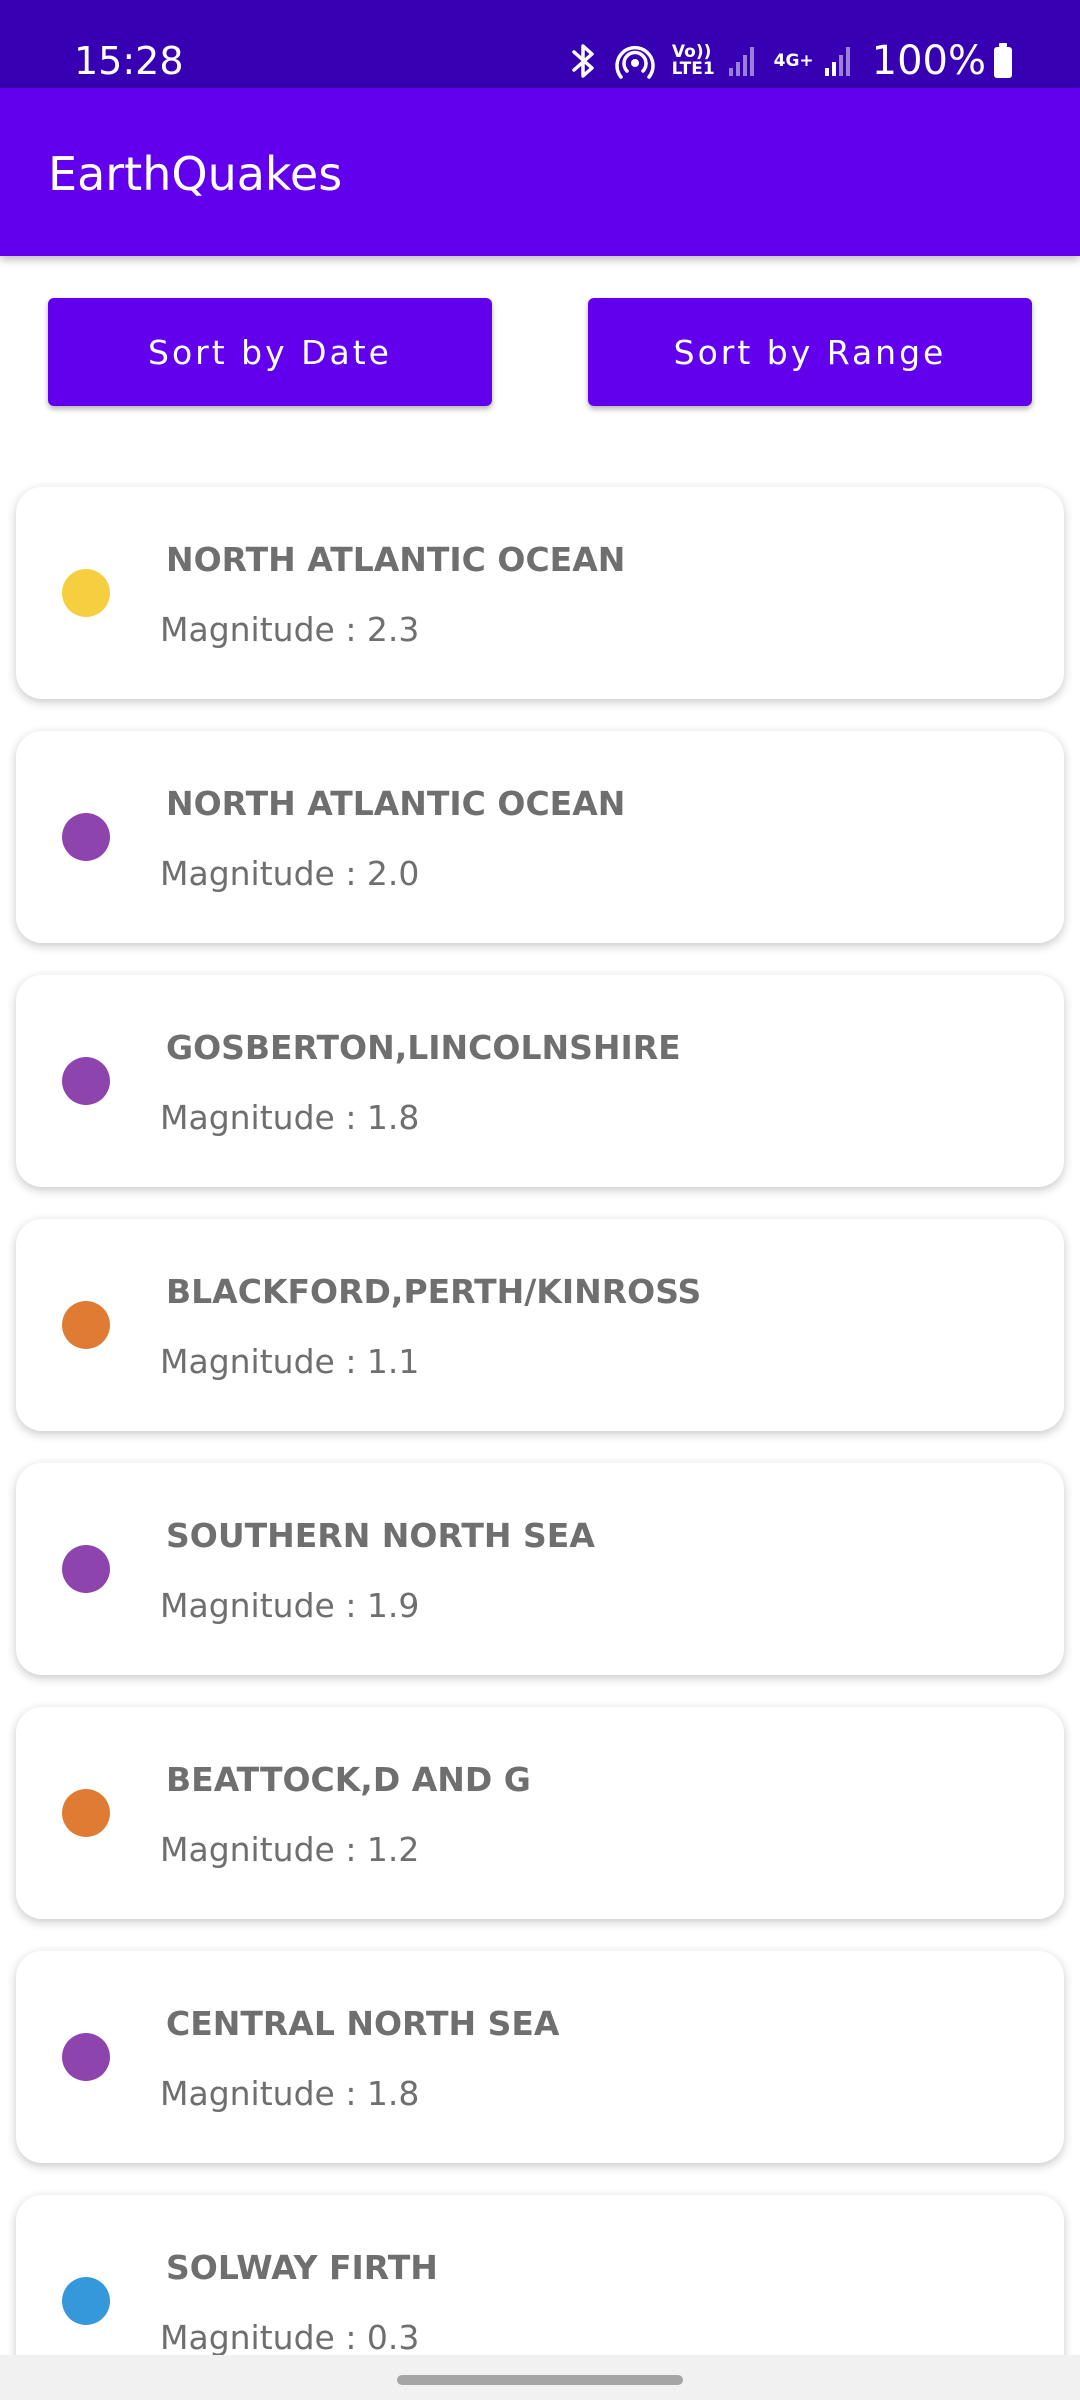 The height and width of the screenshot is (2400, 1080). Describe the element at coordinates (434, 1291) in the screenshot. I see `earthquake-location: BLACKFORD,PERTH/KINROSS` at that location.